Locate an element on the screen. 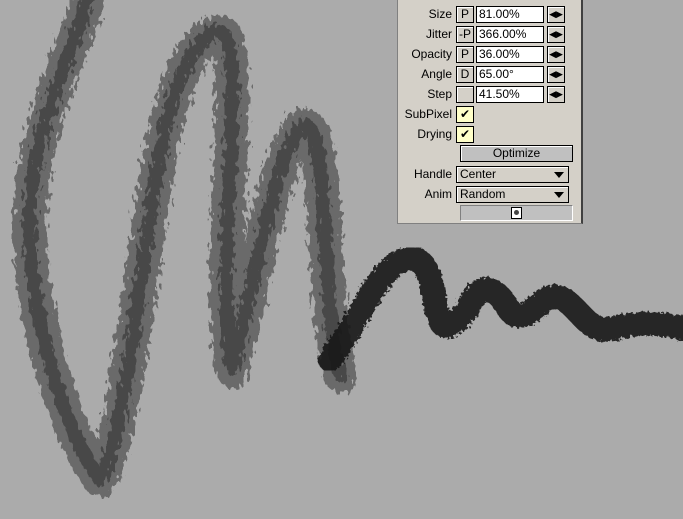  subpixel-label: SubPixel is located at coordinates (428, 114).